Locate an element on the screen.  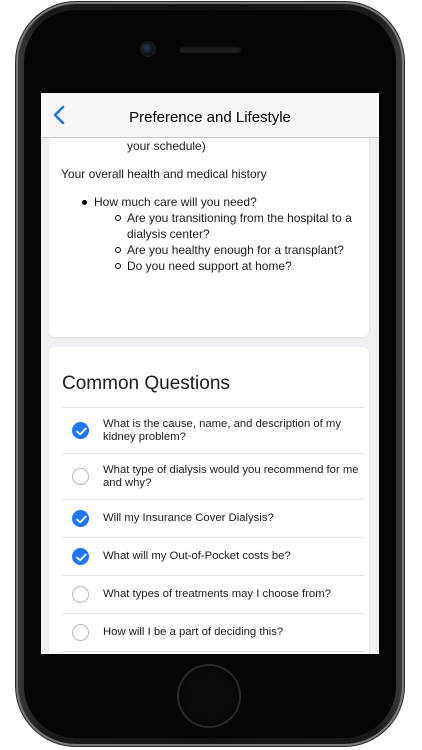
front-camera is located at coordinates (148, 49).